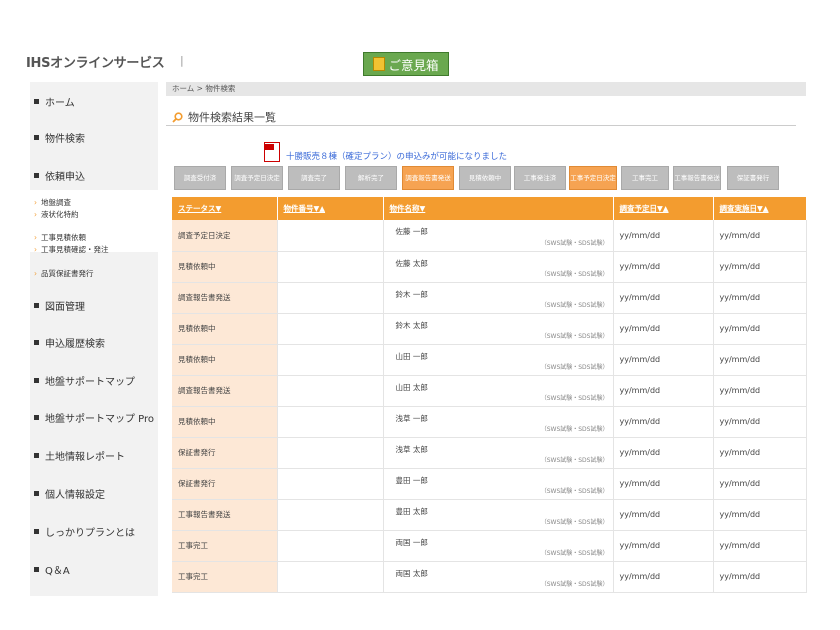 This screenshot has height=630, width=840. I want to click on table-row: 保証書発行 浅草 太郎 （SWS試験・SDS試験） yy/mm/dd yy/mm/dd, so click(489, 453).